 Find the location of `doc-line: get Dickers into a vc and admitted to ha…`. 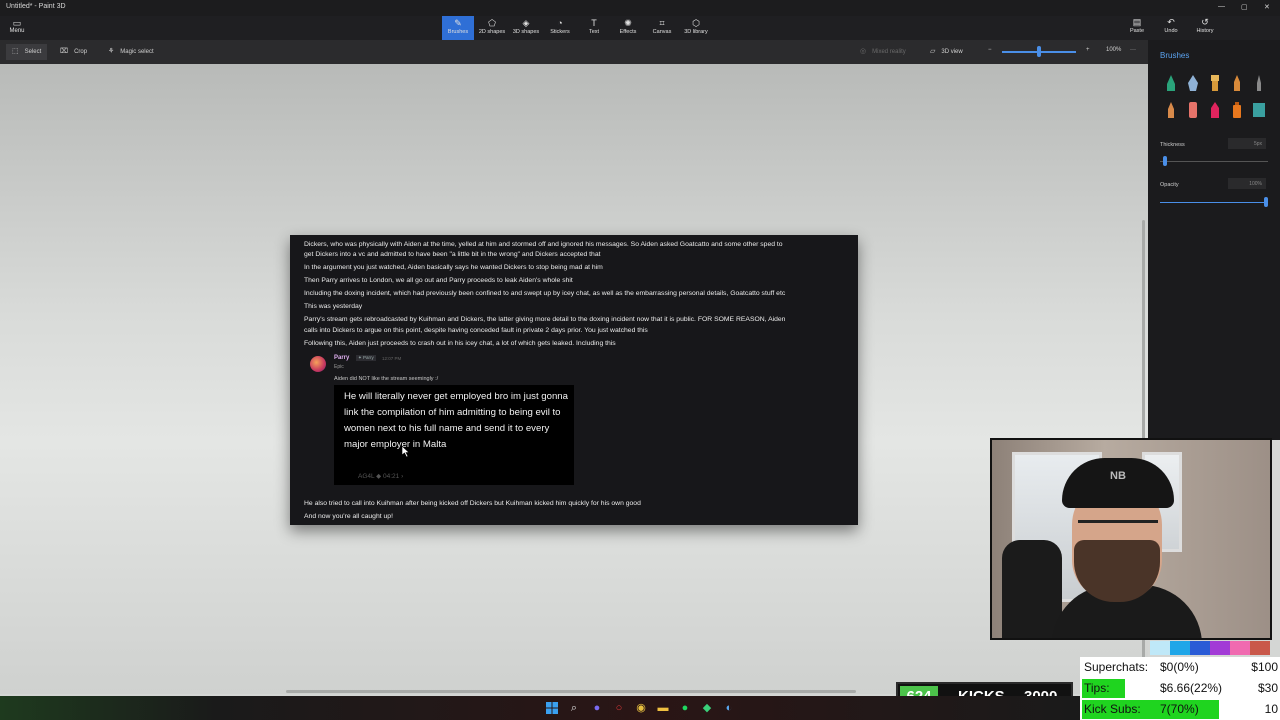

doc-line: get Dickers into a vc and admitted to ha… is located at coordinates (452, 254).